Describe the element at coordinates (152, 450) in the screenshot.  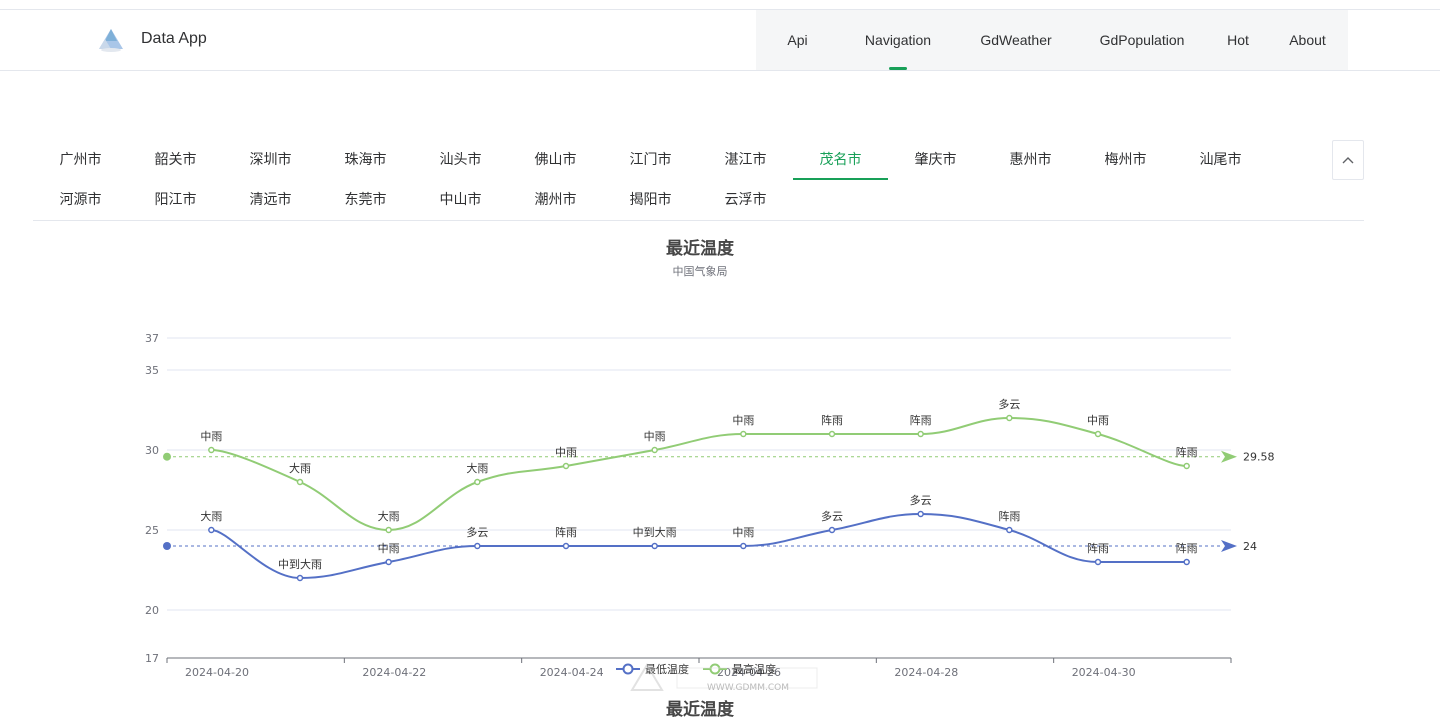
I see `y-tick-label: 30` at that location.